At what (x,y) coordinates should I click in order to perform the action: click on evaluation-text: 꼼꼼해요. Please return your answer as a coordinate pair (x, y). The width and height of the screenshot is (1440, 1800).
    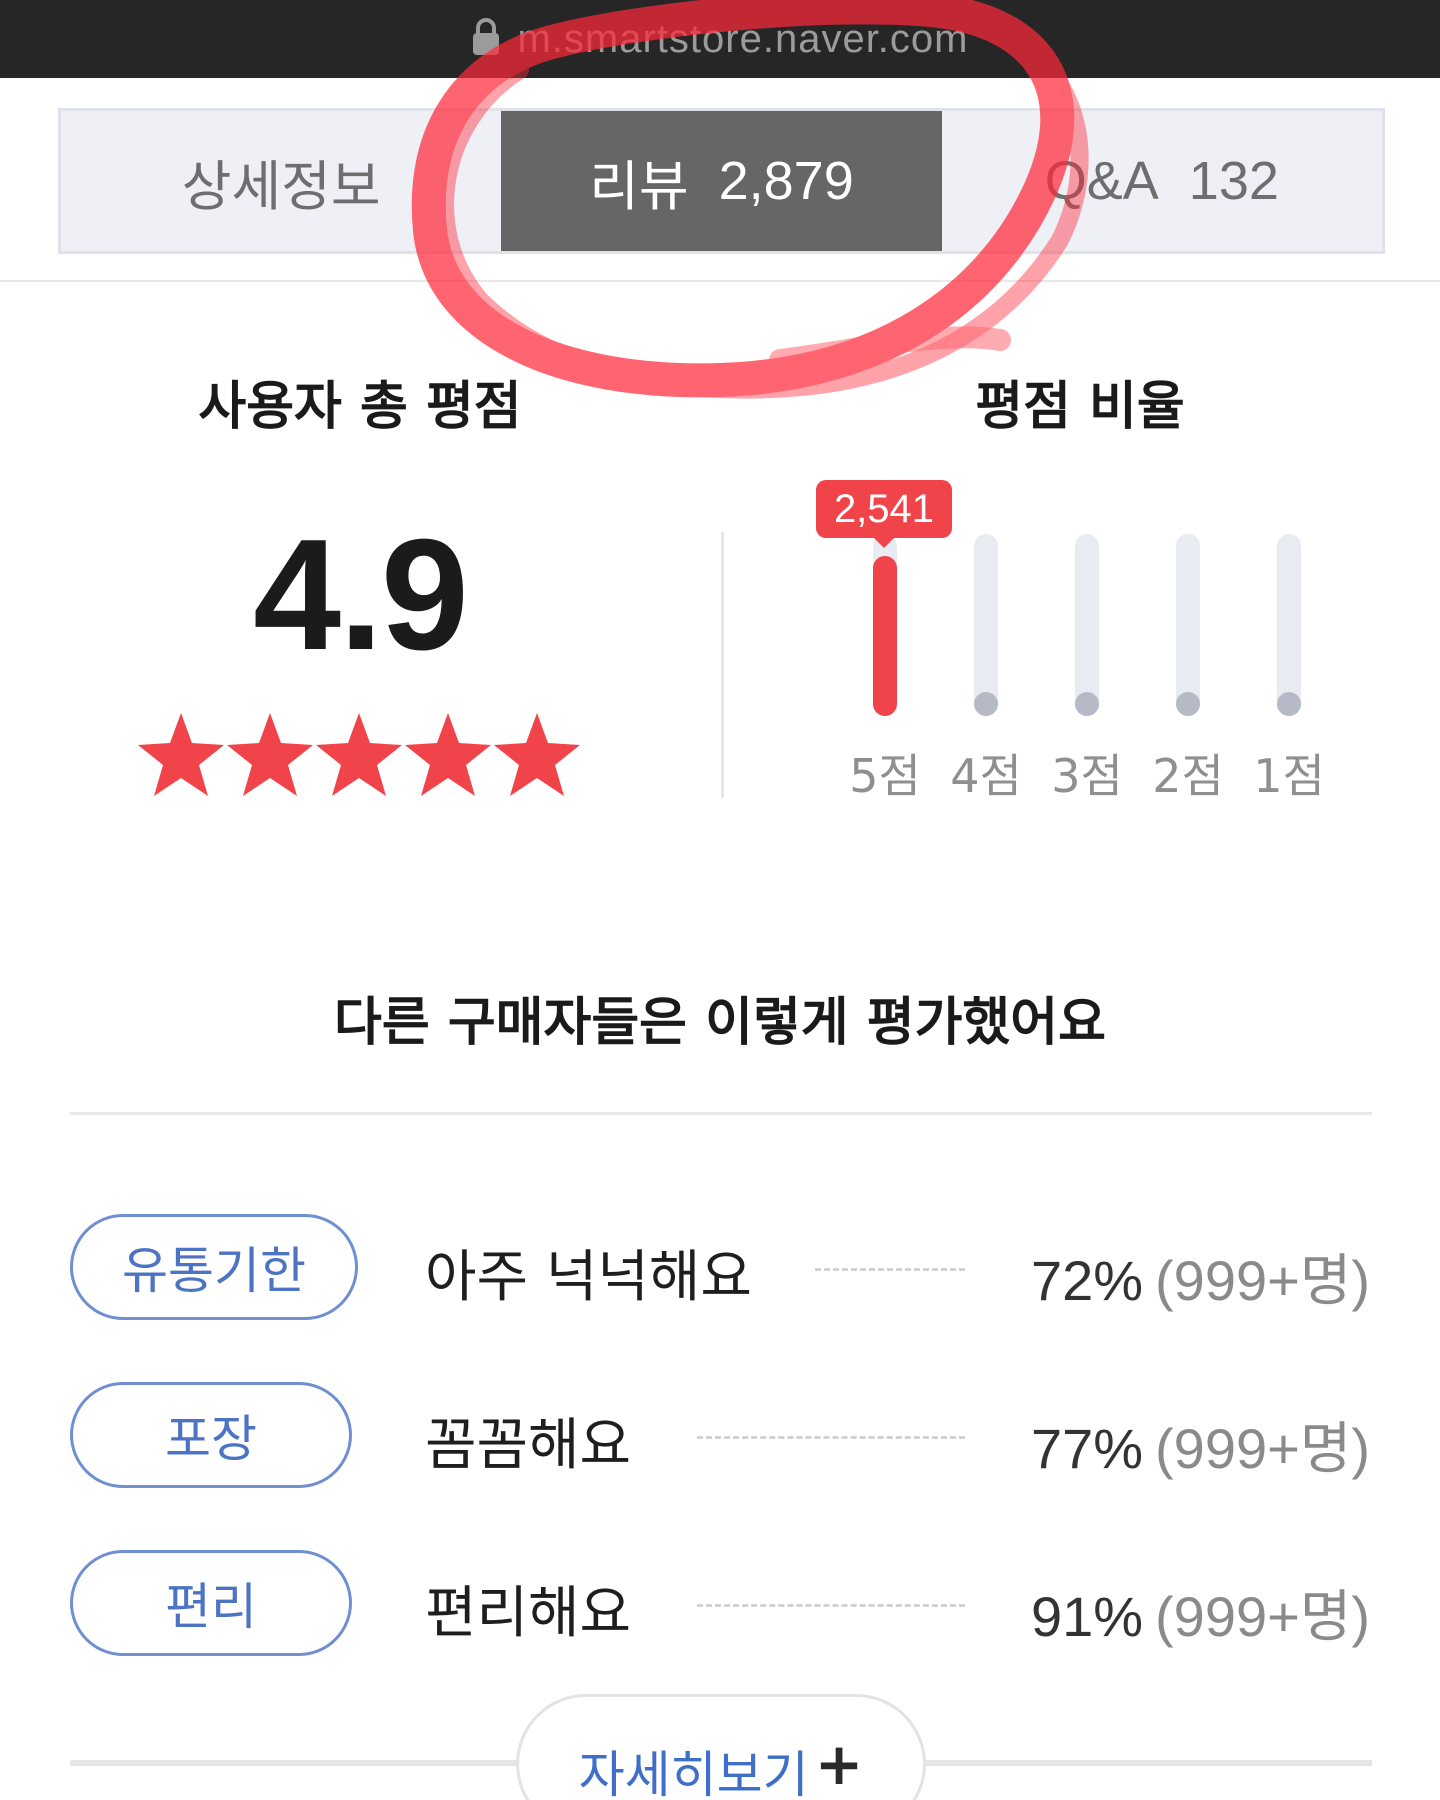
    Looking at the image, I should click on (528, 1445).